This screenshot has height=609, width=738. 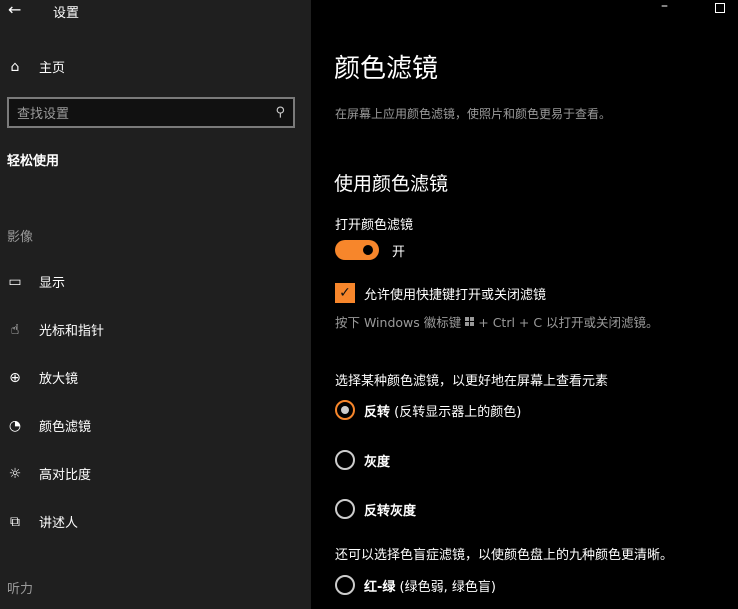 What do you see at coordinates (391, 184) in the screenshot?
I see `section-title: 使用颜色滤镜` at bounding box center [391, 184].